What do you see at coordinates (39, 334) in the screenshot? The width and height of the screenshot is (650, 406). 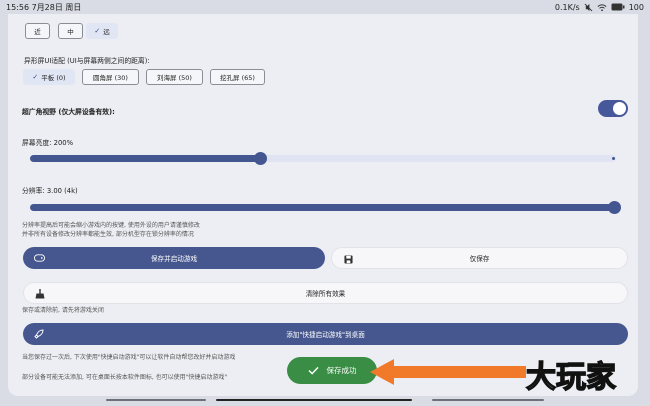 I see `rocket-icon` at bounding box center [39, 334].